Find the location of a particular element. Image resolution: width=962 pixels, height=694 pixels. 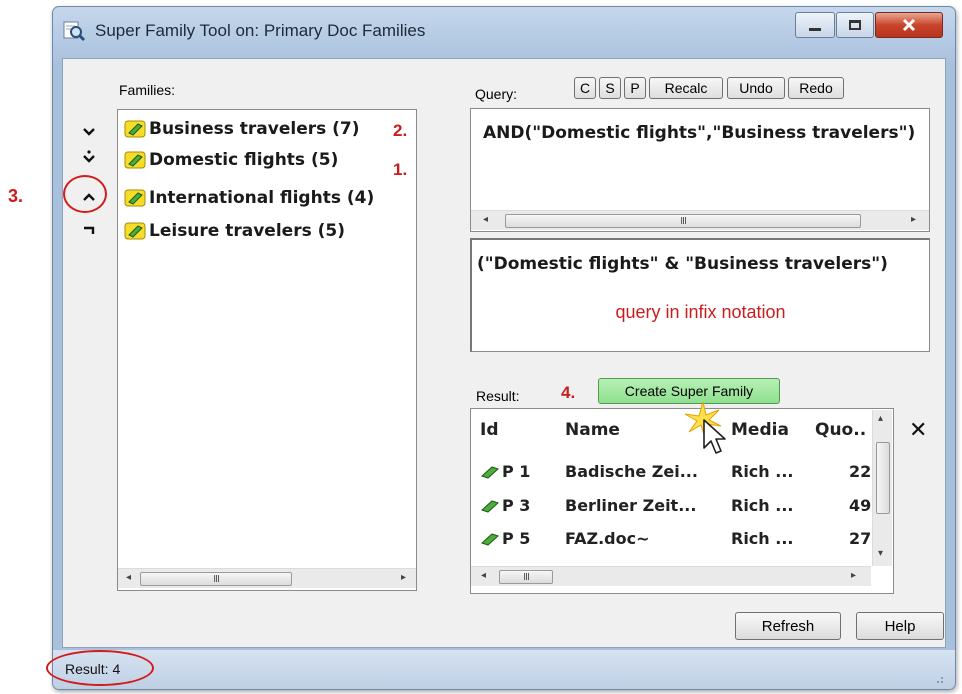

refresh-button: Refresh is located at coordinates (788, 626).